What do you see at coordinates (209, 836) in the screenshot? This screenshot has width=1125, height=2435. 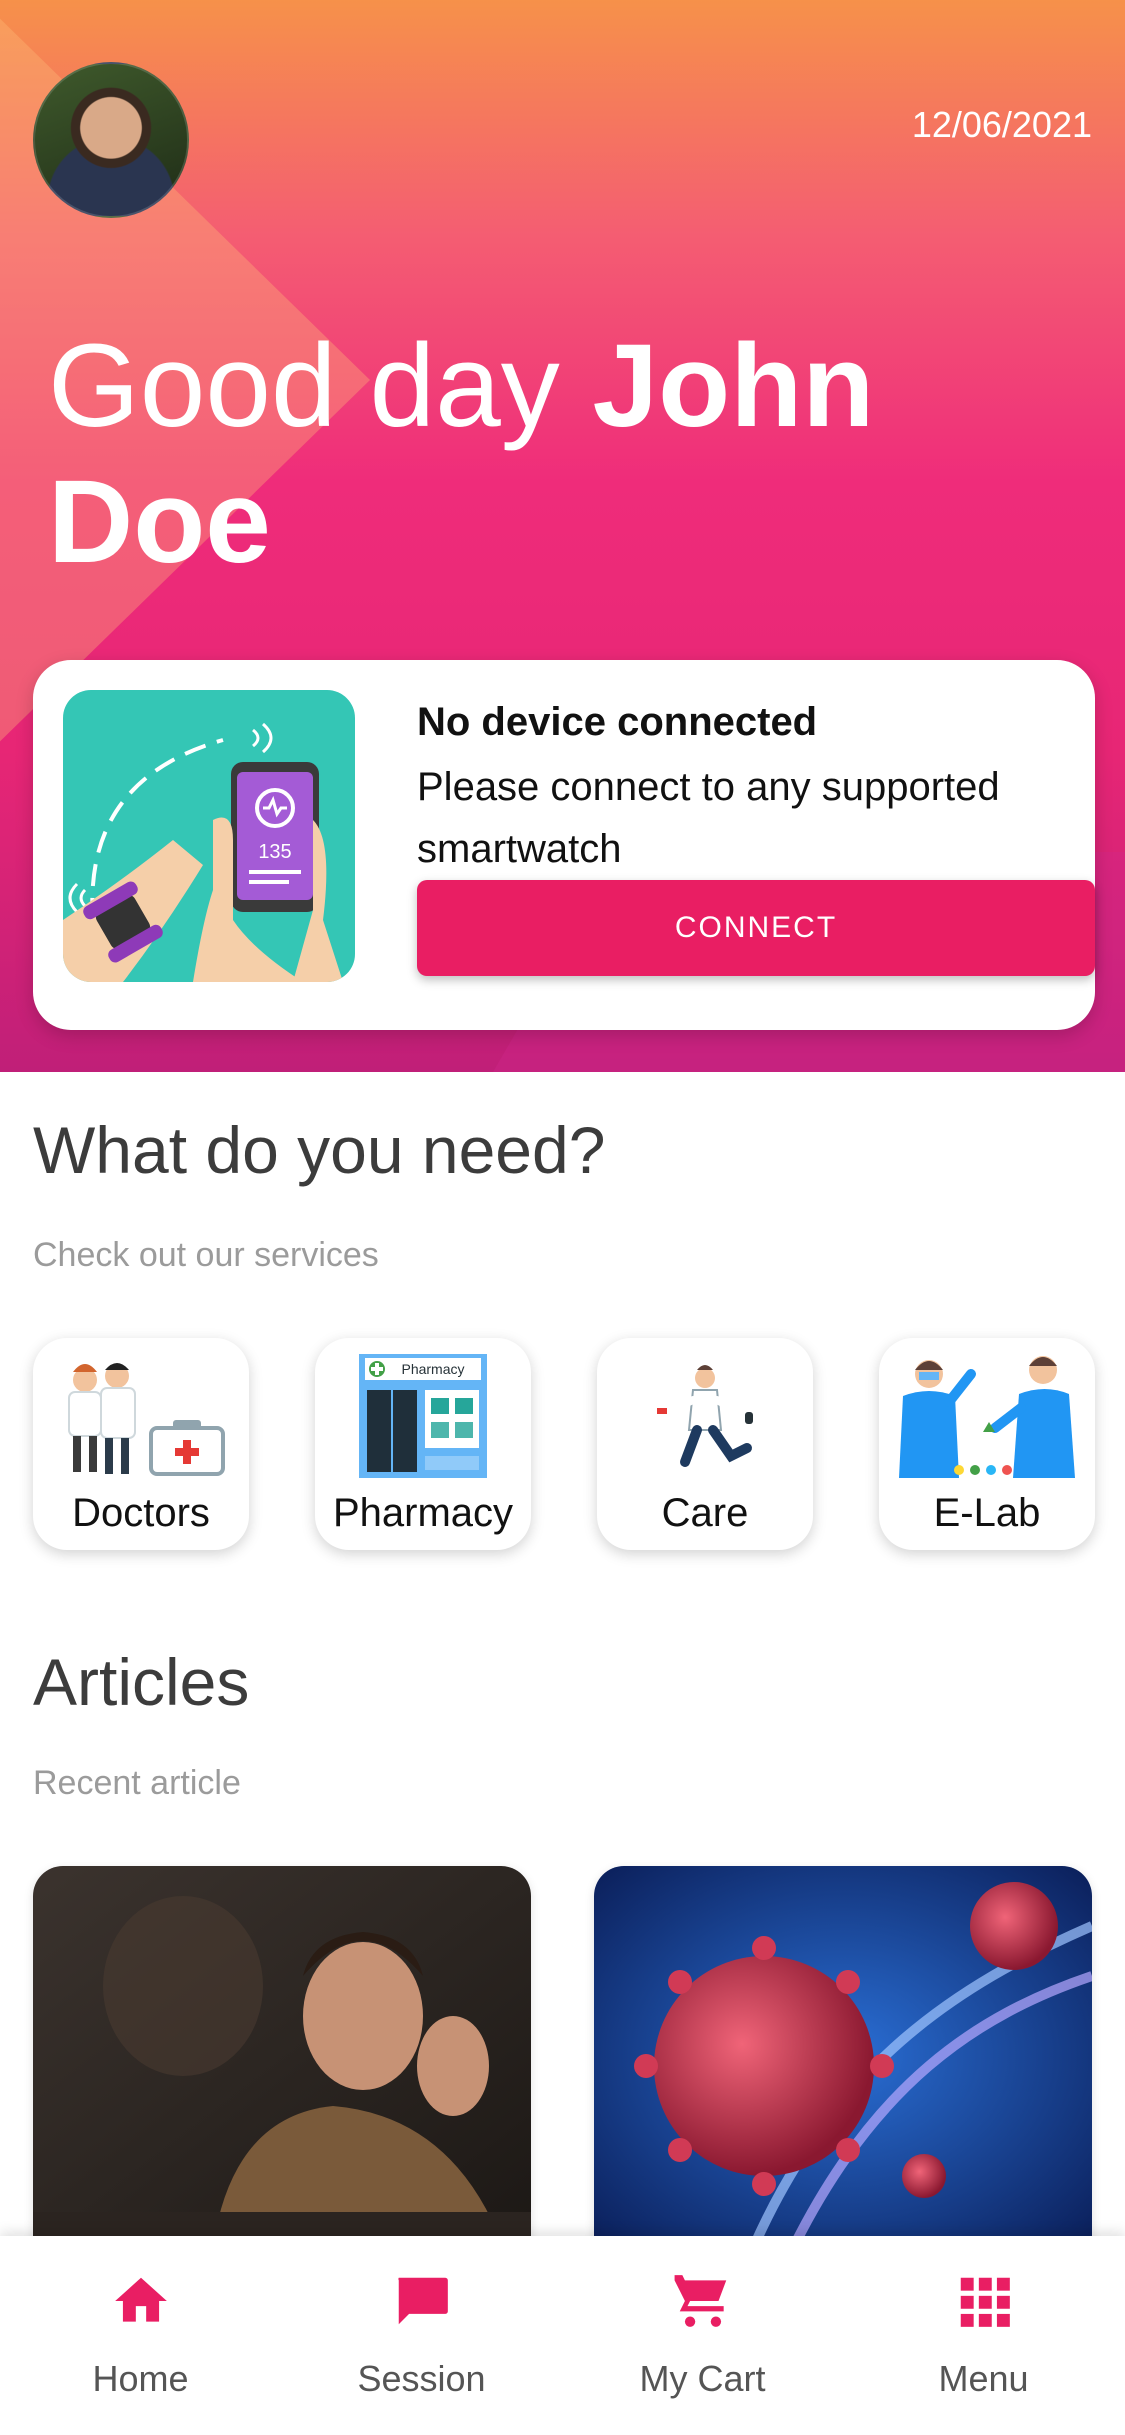 I see `smartwatch-illustration: 135` at bounding box center [209, 836].